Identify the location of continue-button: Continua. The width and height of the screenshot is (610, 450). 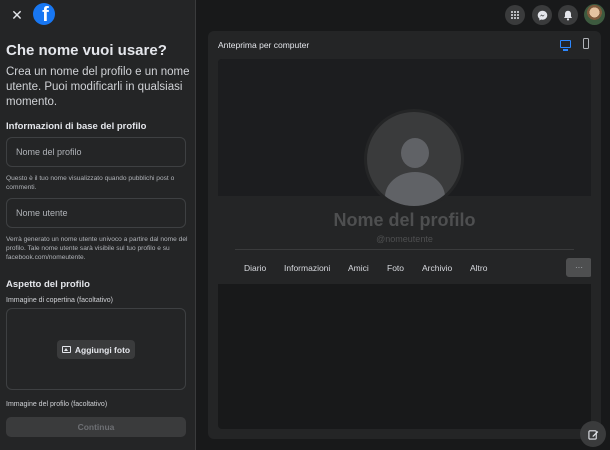
(96, 427).